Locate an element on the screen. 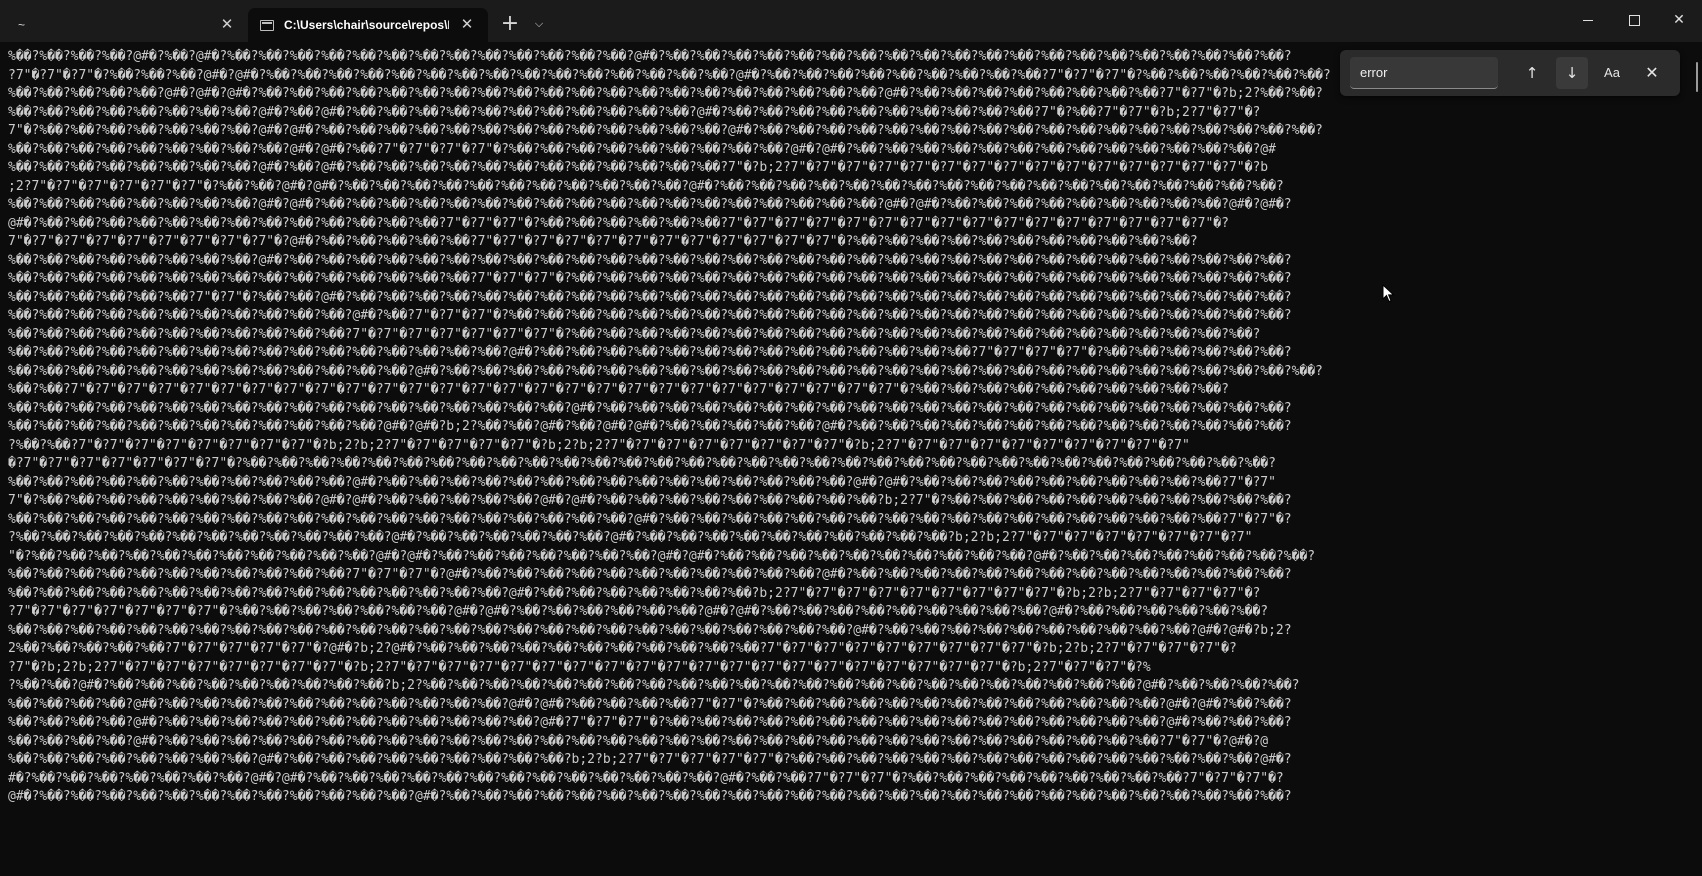 The height and width of the screenshot is (876, 1702). console-icon is located at coordinates (267, 25).